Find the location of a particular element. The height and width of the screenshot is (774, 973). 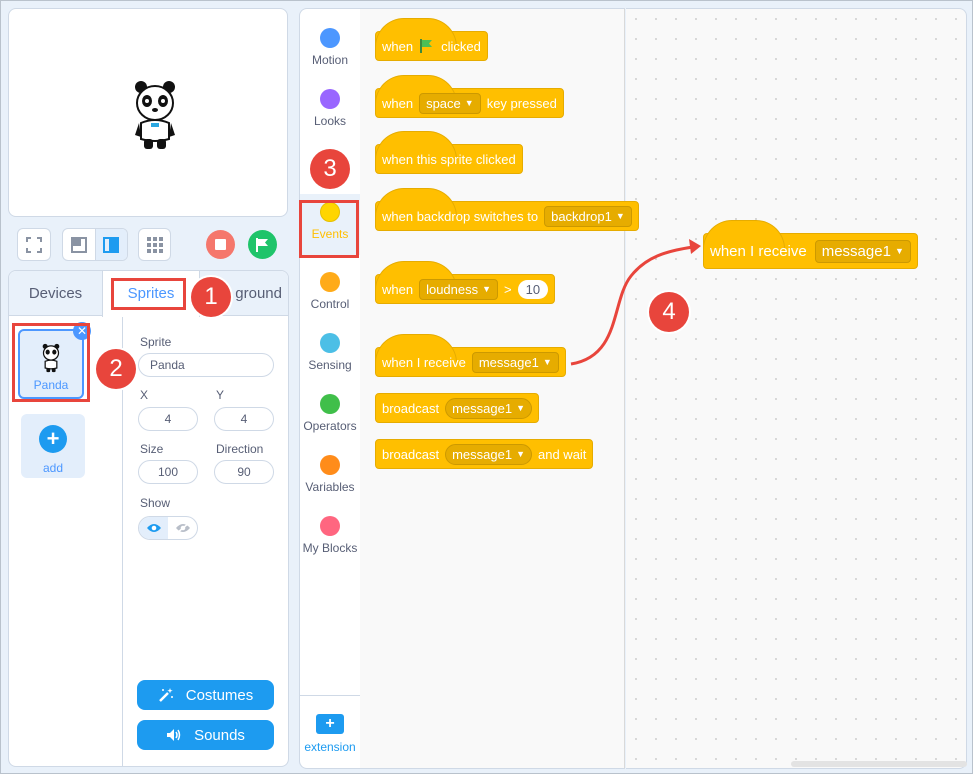

block-text: when backdrop switches to is located at coordinates (460, 216).